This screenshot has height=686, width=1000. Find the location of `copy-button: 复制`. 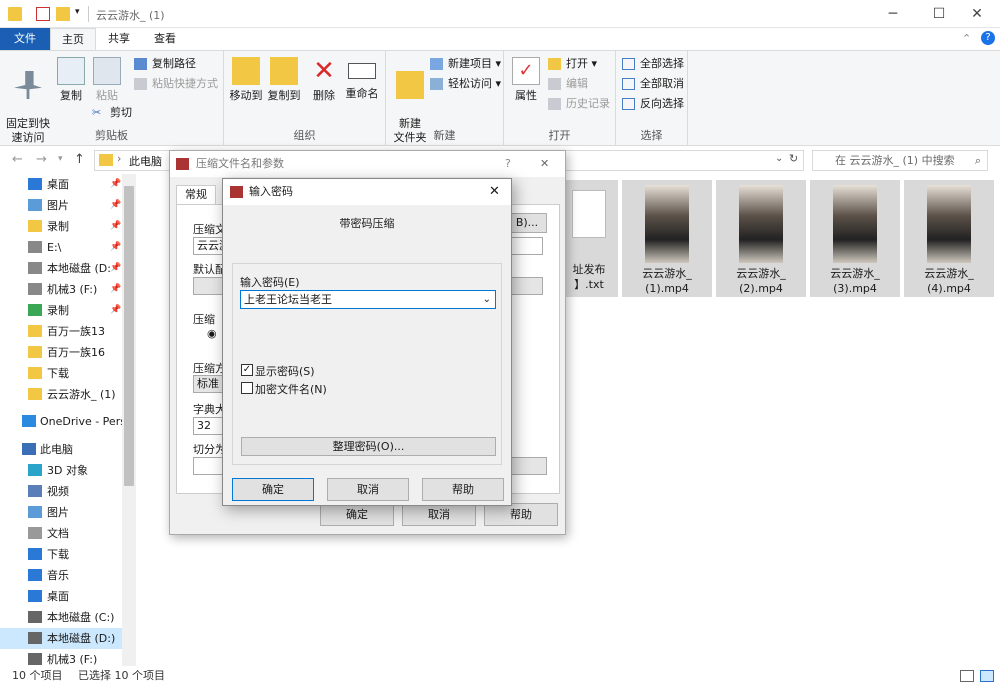

copy-button: 复制 is located at coordinates (71, 79).